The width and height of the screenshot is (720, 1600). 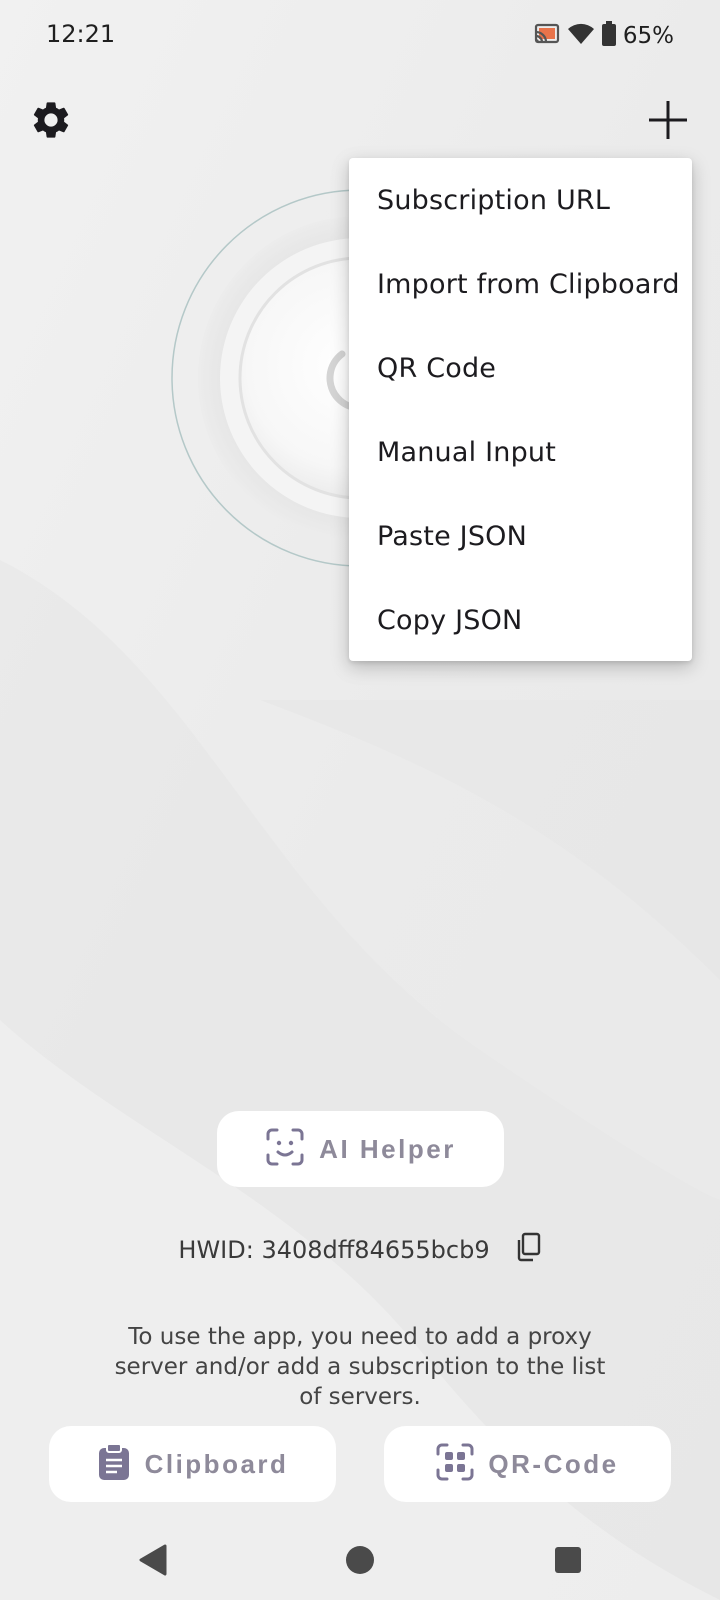 What do you see at coordinates (360, 36) in the screenshot?
I see `status-bar: 12:21 65%` at bounding box center [360, 36].